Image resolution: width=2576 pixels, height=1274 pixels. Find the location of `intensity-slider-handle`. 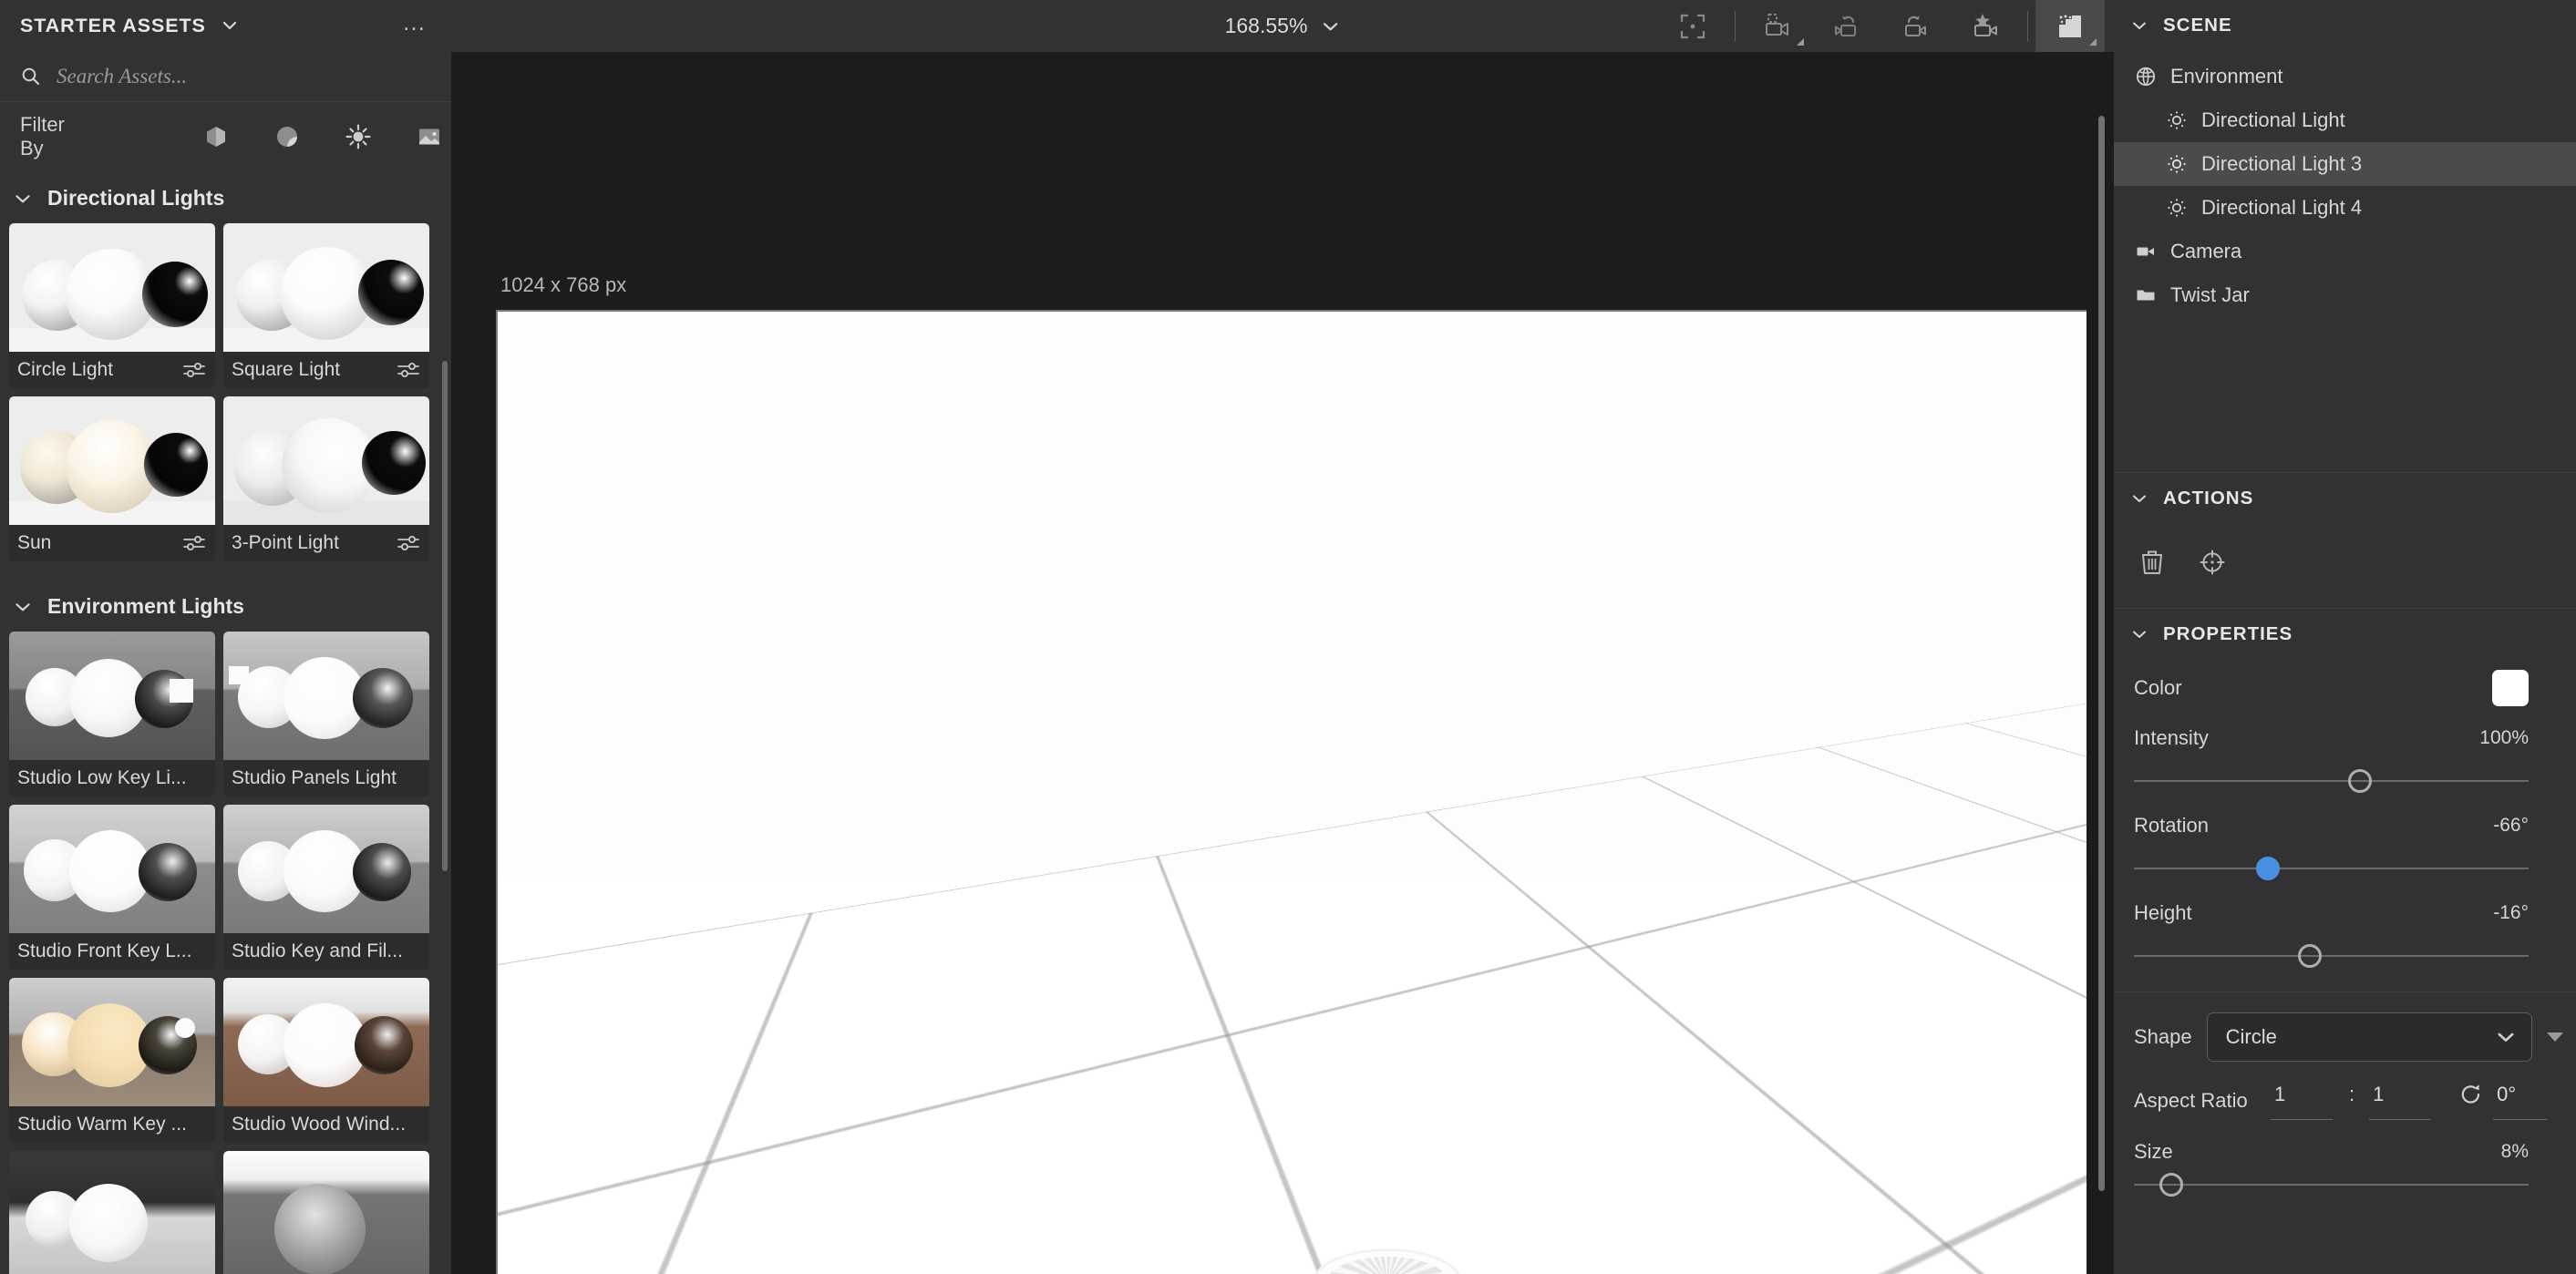

intensity-slider-handle is located at coordinates (2360, 781).